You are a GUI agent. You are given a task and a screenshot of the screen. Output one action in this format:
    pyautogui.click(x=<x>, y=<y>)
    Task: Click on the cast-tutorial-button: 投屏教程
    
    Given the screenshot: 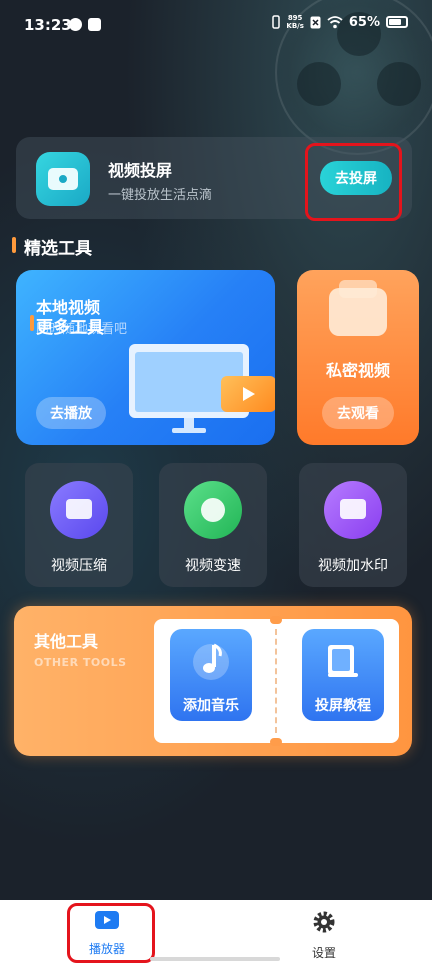 What is the action you would take?
    pyautogui.click(x=343, y=675)
    